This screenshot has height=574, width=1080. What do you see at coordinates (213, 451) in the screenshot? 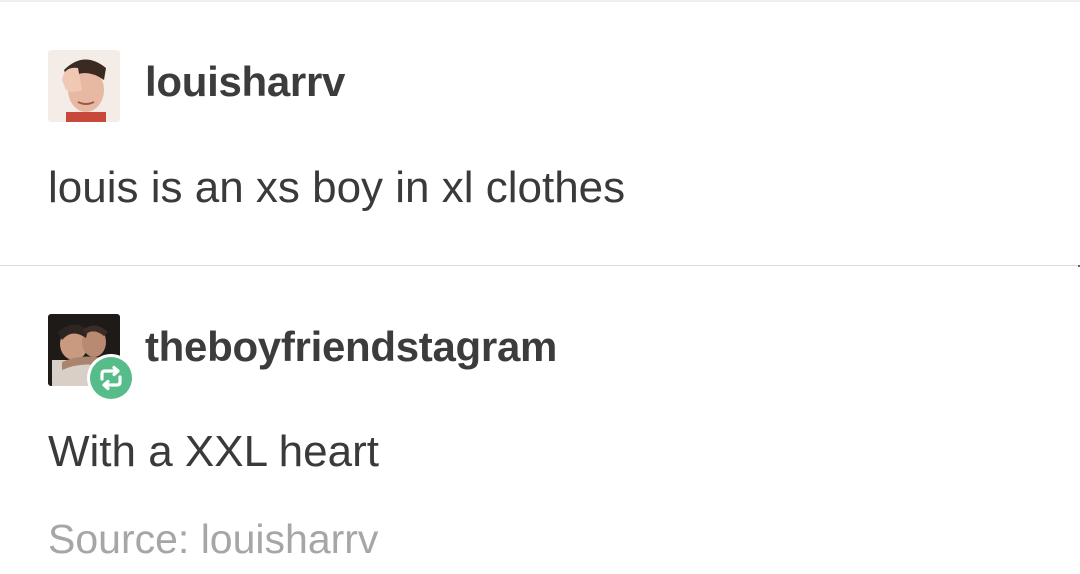
I see `post-text: With a XXL heart` at bounding box center [213, 451].